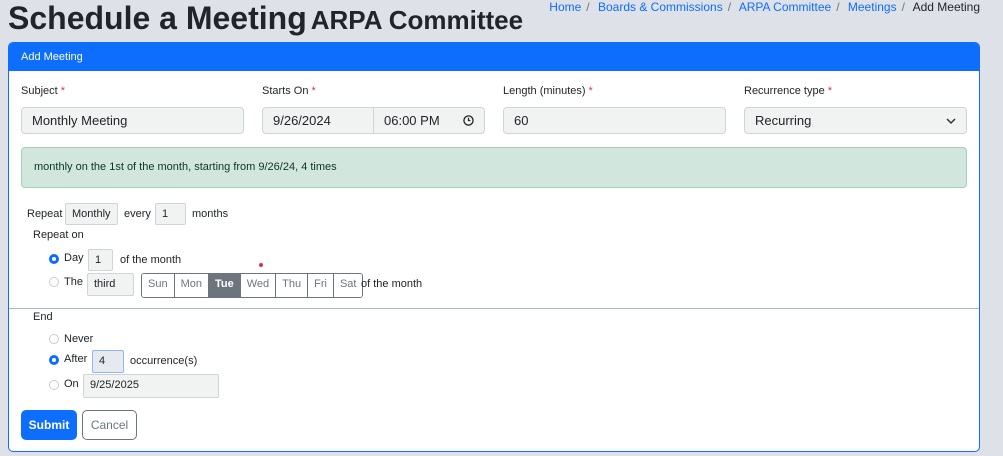 Image resolution: width=1003 pixels, height=456 pixels. What do you see at coordinates (54, 339) in the screenshot?
I see `end-never-radio` at bounding box center [54, 339].